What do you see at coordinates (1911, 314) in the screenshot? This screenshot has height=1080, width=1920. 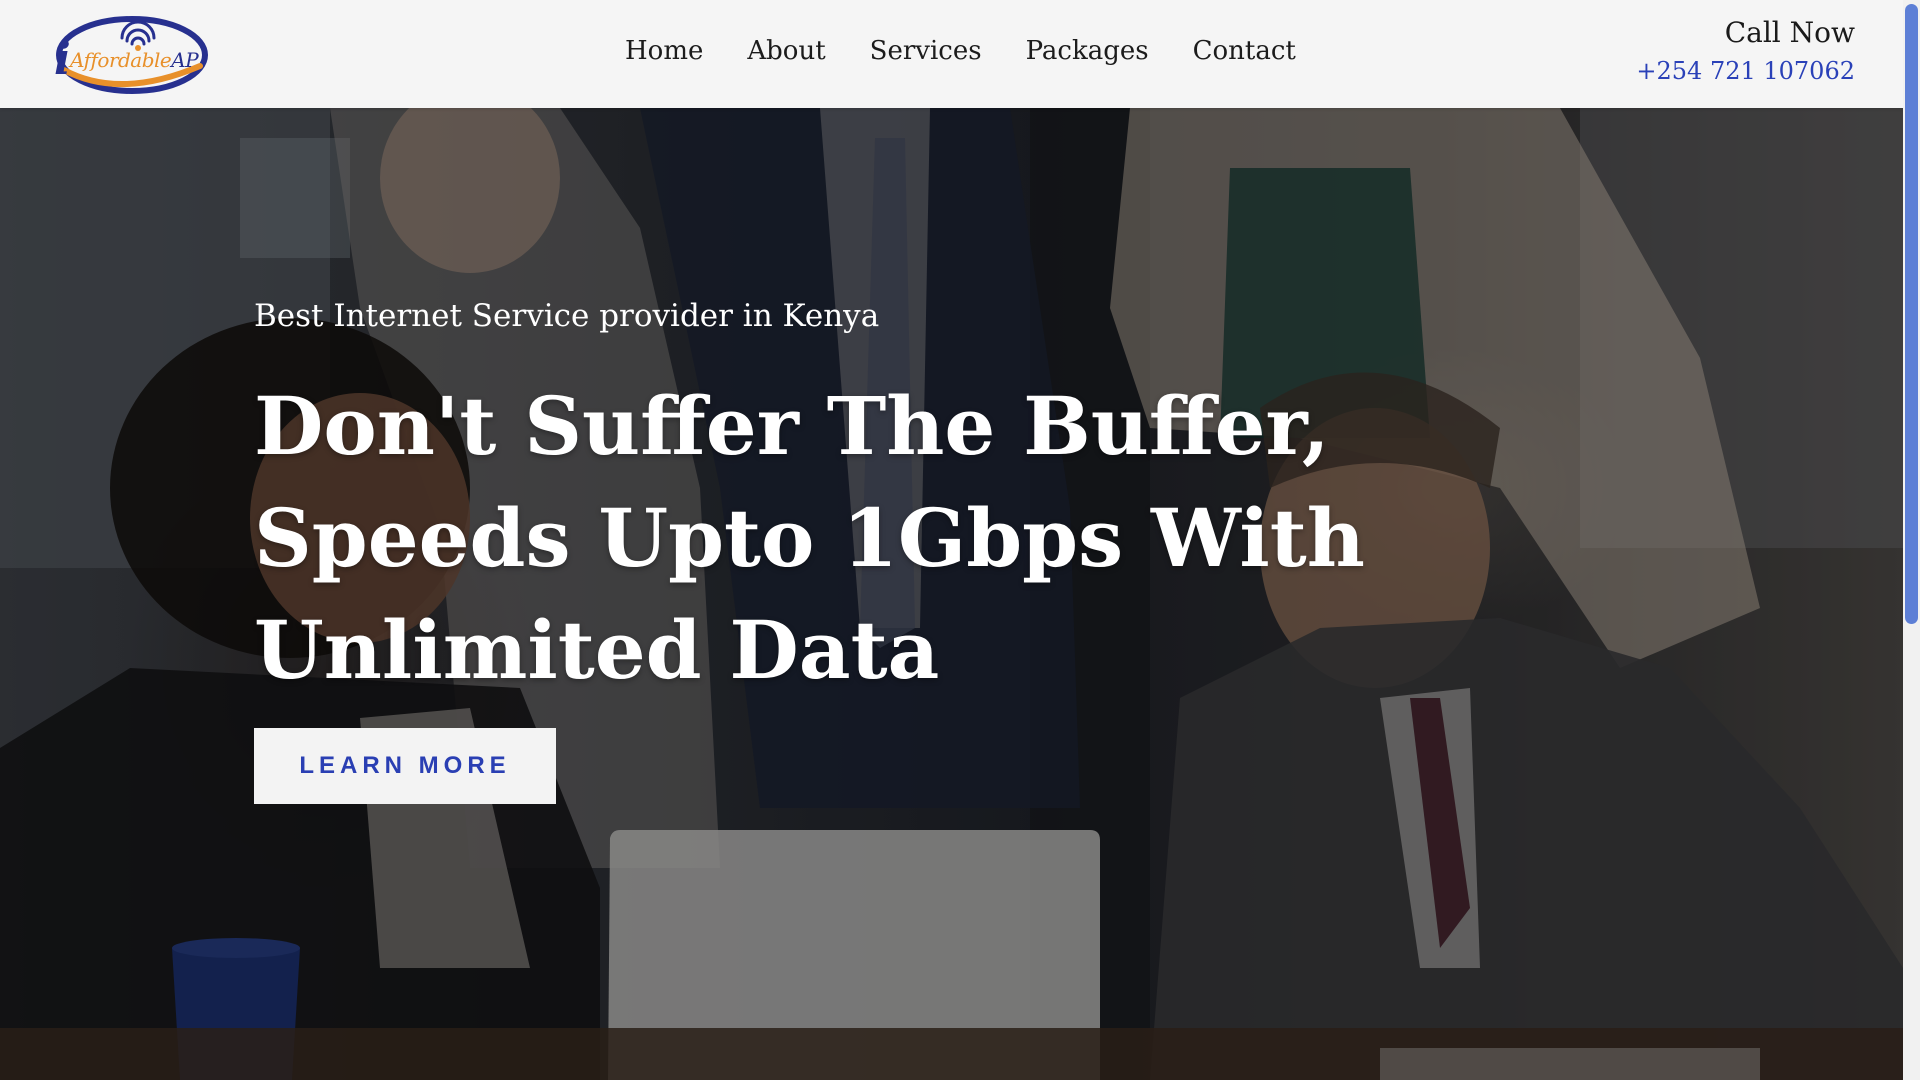 I see `scrollbar-thumb` at bounding box center [1911, 314].